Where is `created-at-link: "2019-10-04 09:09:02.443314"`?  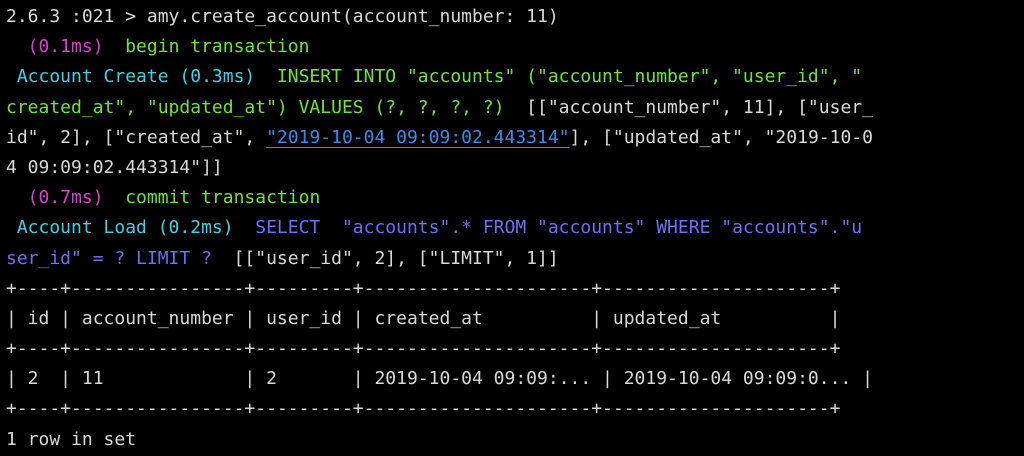
created-at-link: "2019-10-04 09:09:02.443314" is located at coordinates (417, 137).